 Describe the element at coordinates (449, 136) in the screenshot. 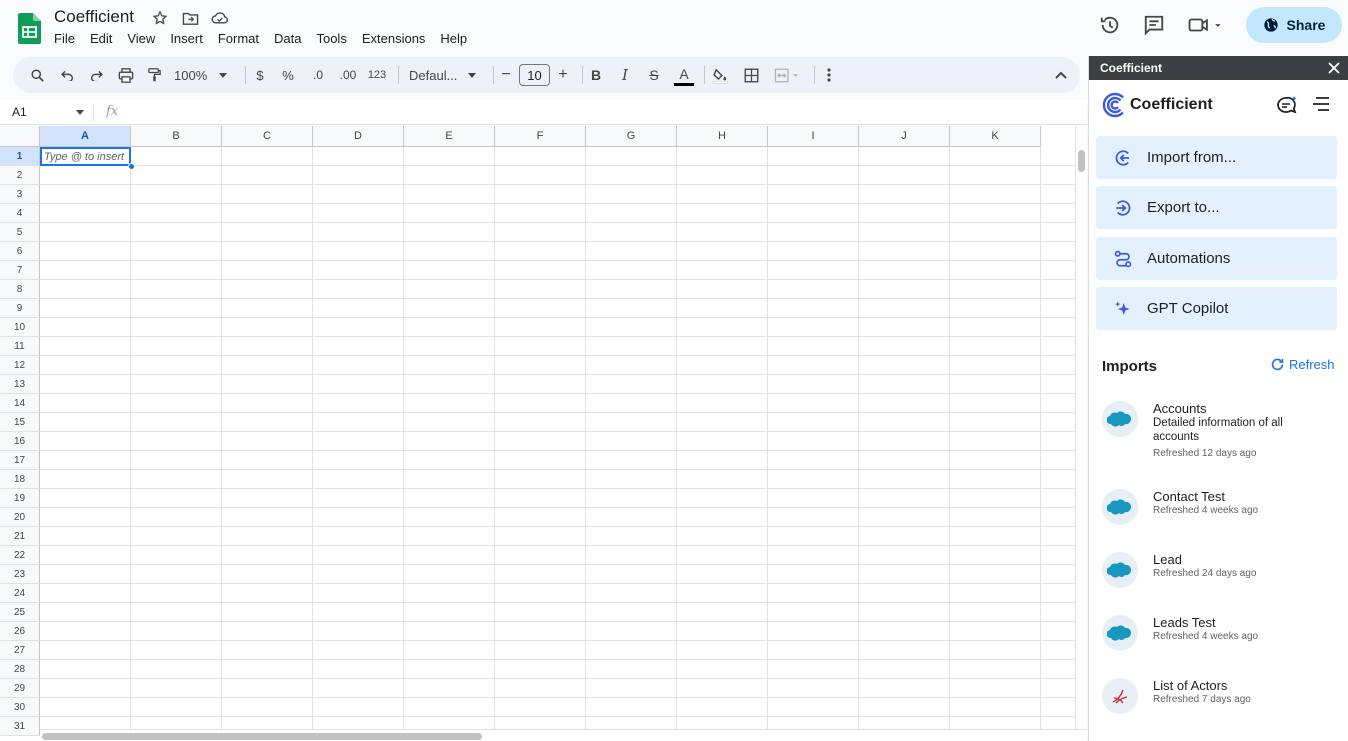

I see `column-header: E` at that location.